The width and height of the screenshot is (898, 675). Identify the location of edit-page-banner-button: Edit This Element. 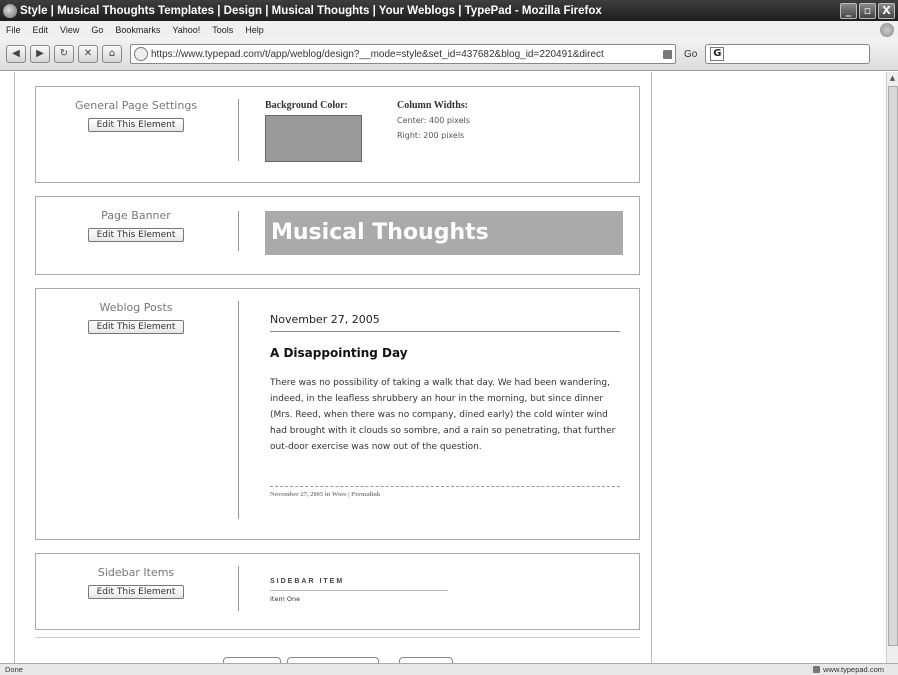
(136, 235).